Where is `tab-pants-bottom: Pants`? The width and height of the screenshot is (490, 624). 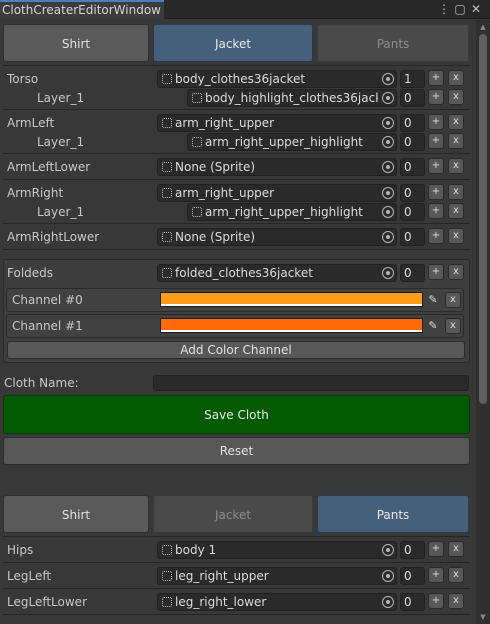
tab-pants-bottom: Pants is located at coordinates (393, 514).